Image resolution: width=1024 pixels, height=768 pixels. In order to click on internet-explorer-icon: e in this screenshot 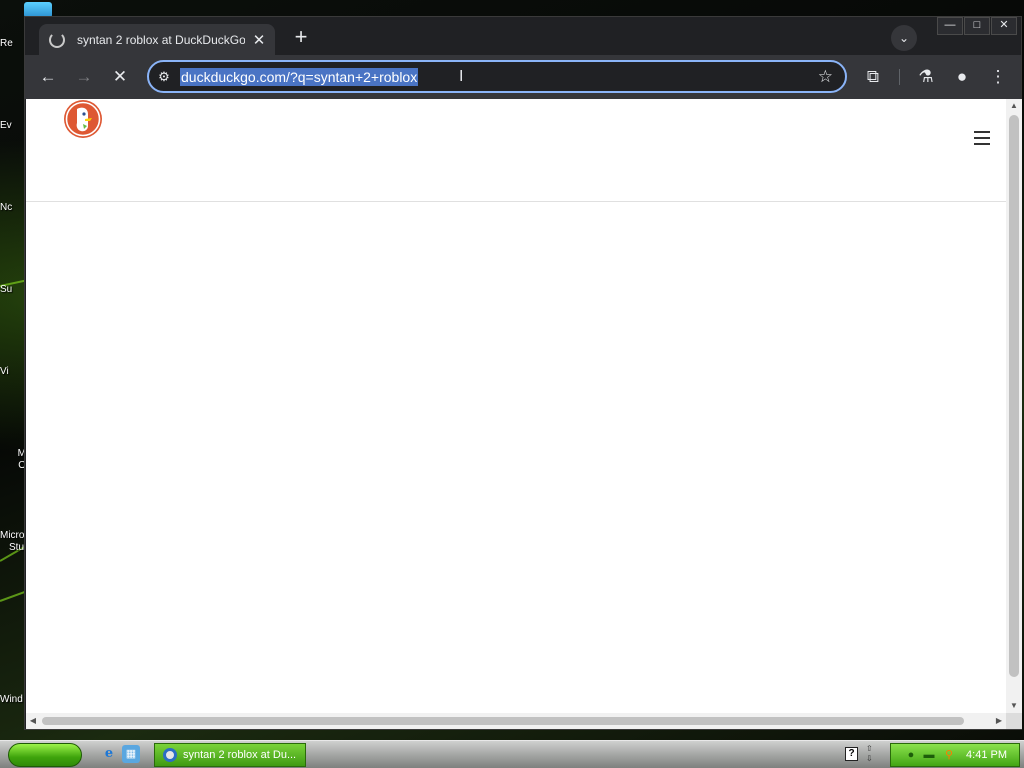, I will do `click(109, 754)`.